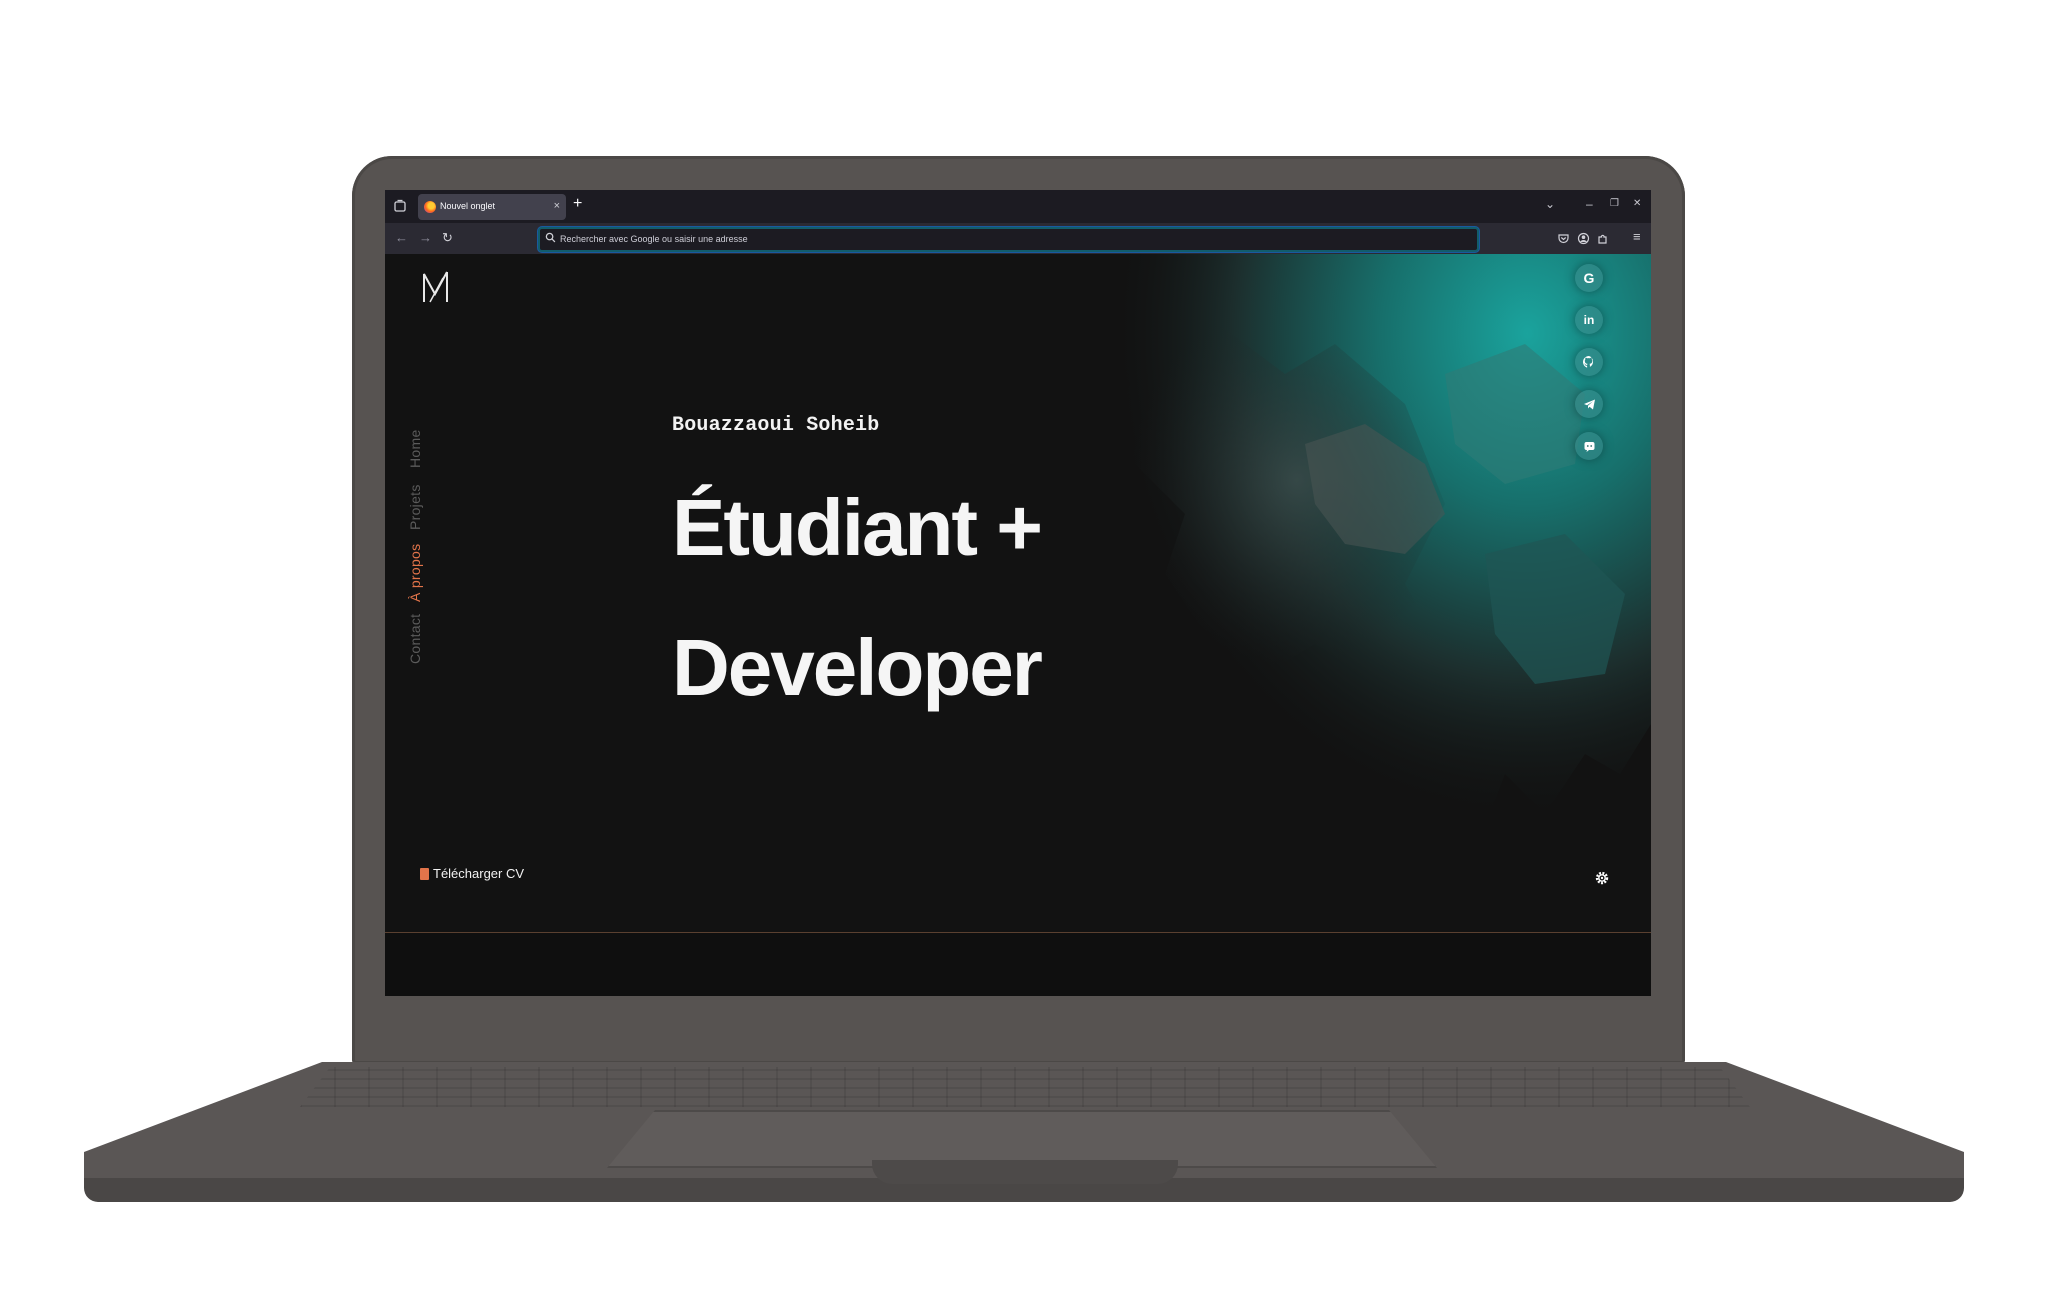 The height and width of the screenshot is (1291, 2046). I want to click on google-icon: G, so click(1589, 278).